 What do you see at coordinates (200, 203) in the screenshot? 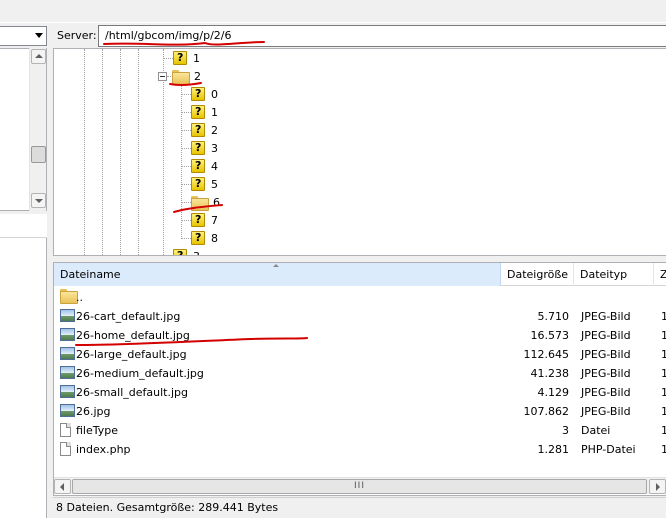
I see `folder-icon` at bounding box center [200, 203].